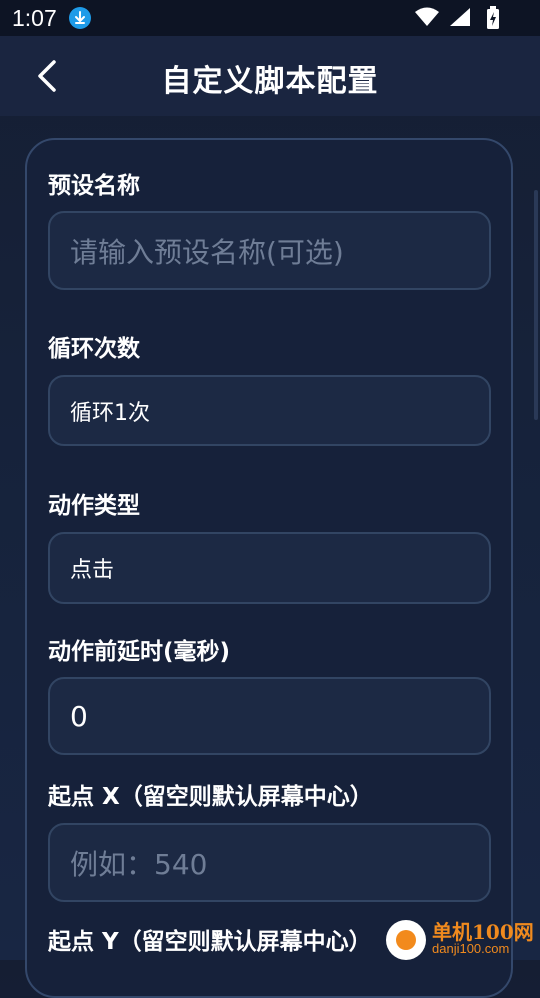 The image size is (540, 998). What do you see at coordinates (269, 862) in the screenshot?
I see `start-x-input: 例如：540` at bounding box center [269, 862].